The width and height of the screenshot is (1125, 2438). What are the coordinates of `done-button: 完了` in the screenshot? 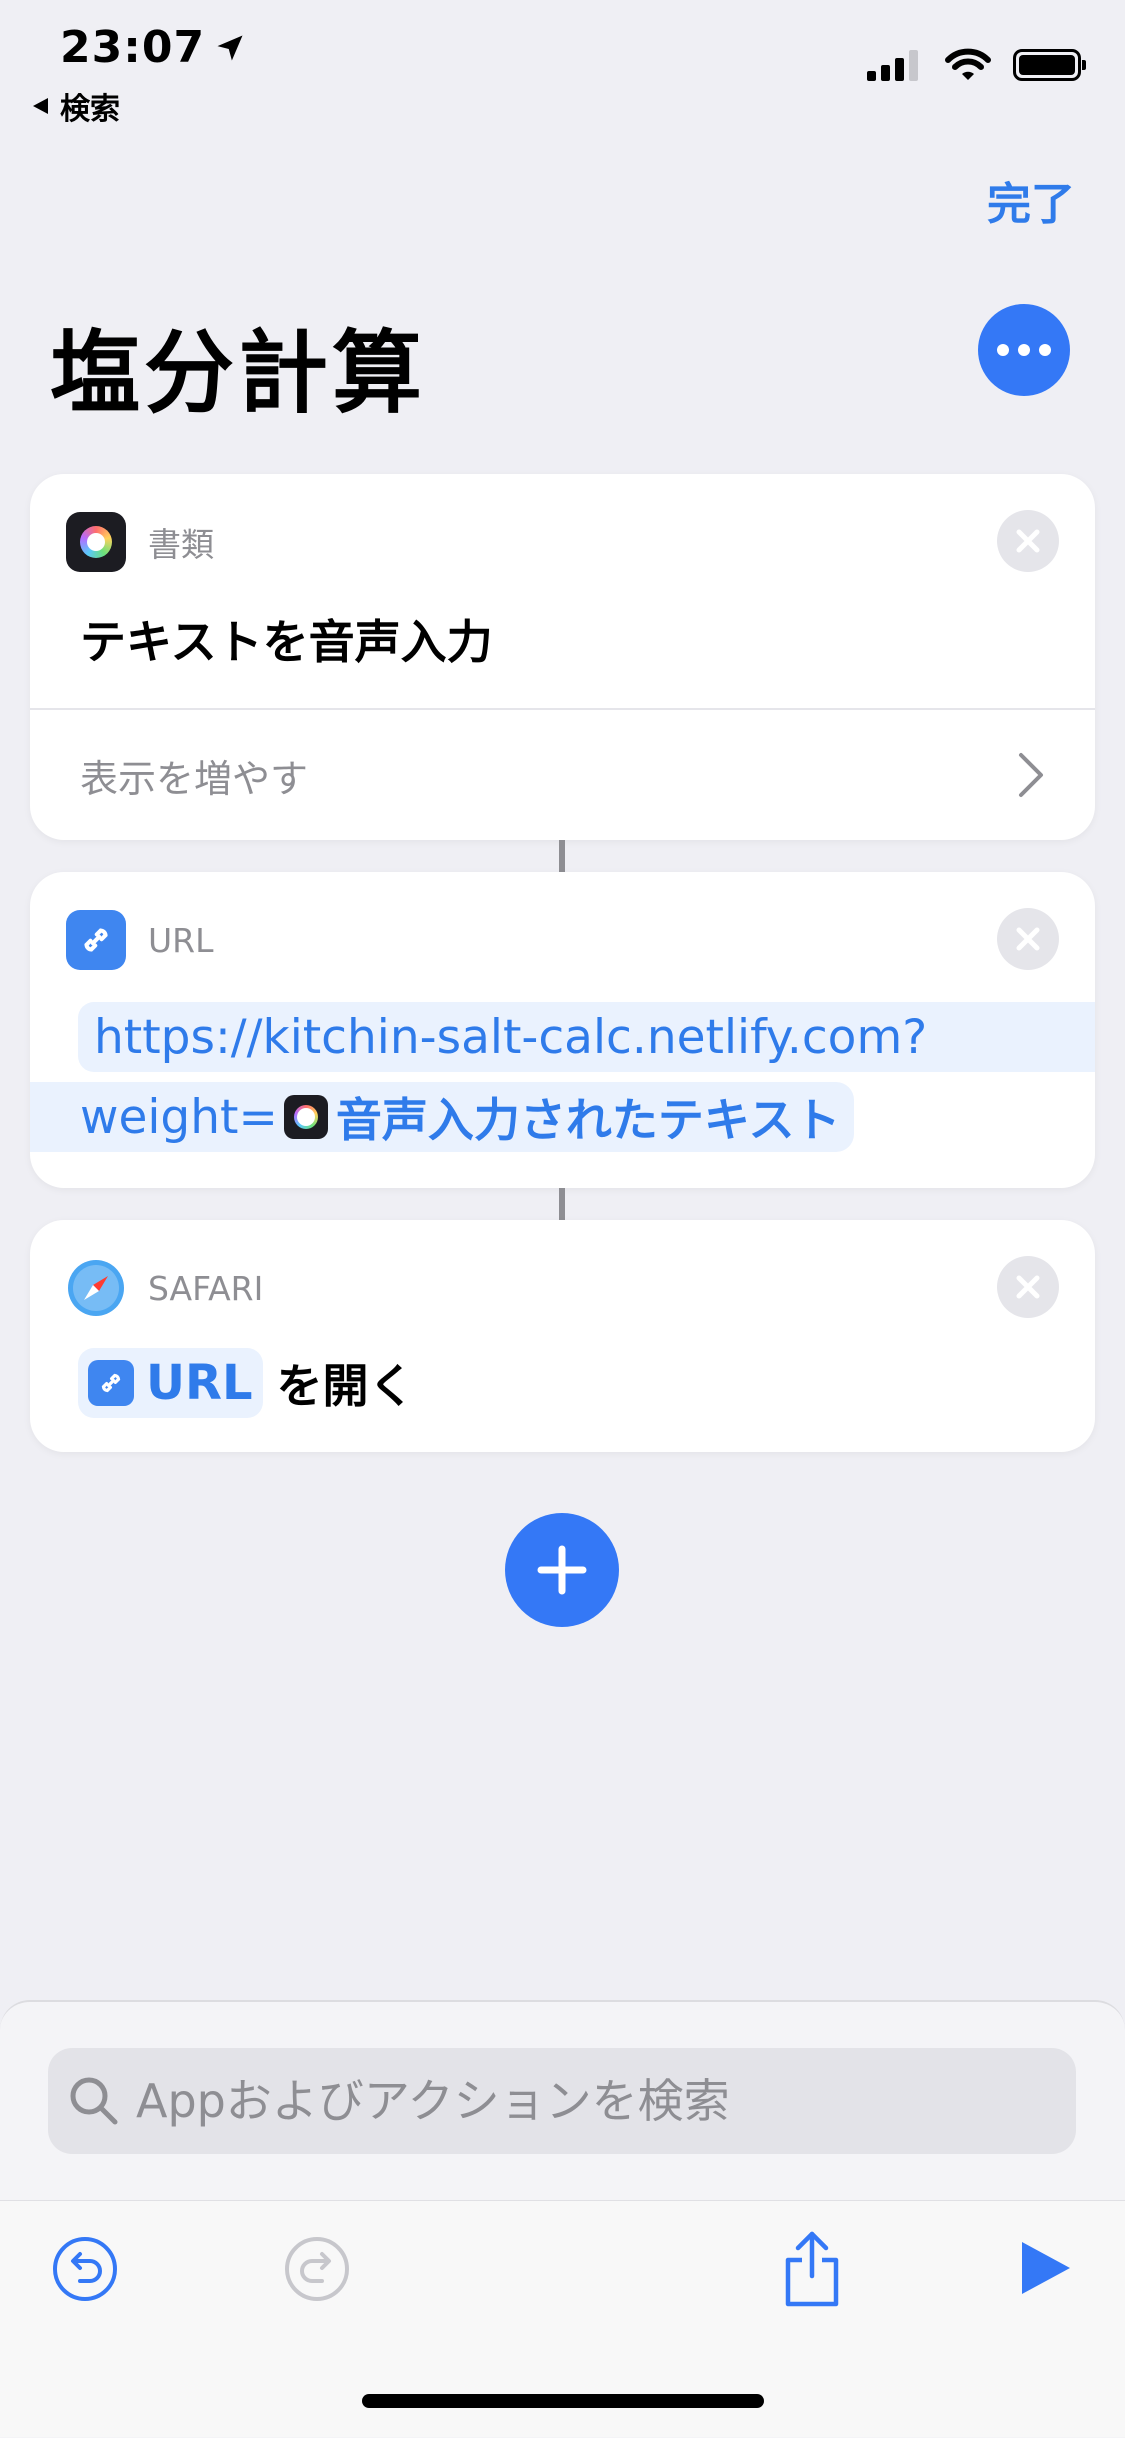 It's located at (1031, 200).